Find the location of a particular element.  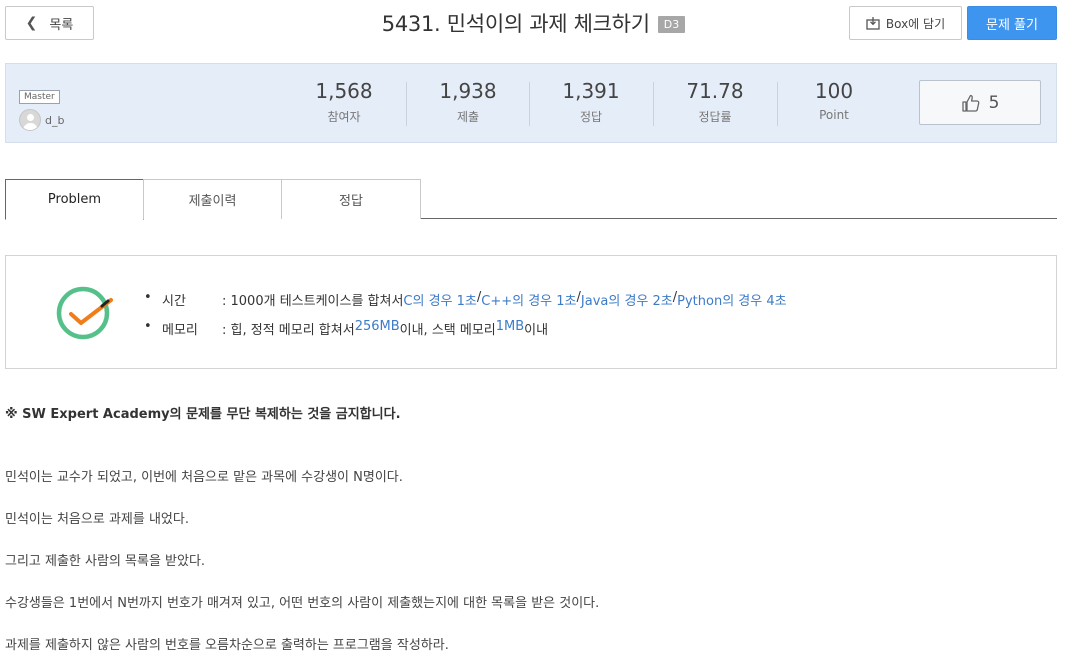

clock-check-icon is located at coordinates (84, 313).